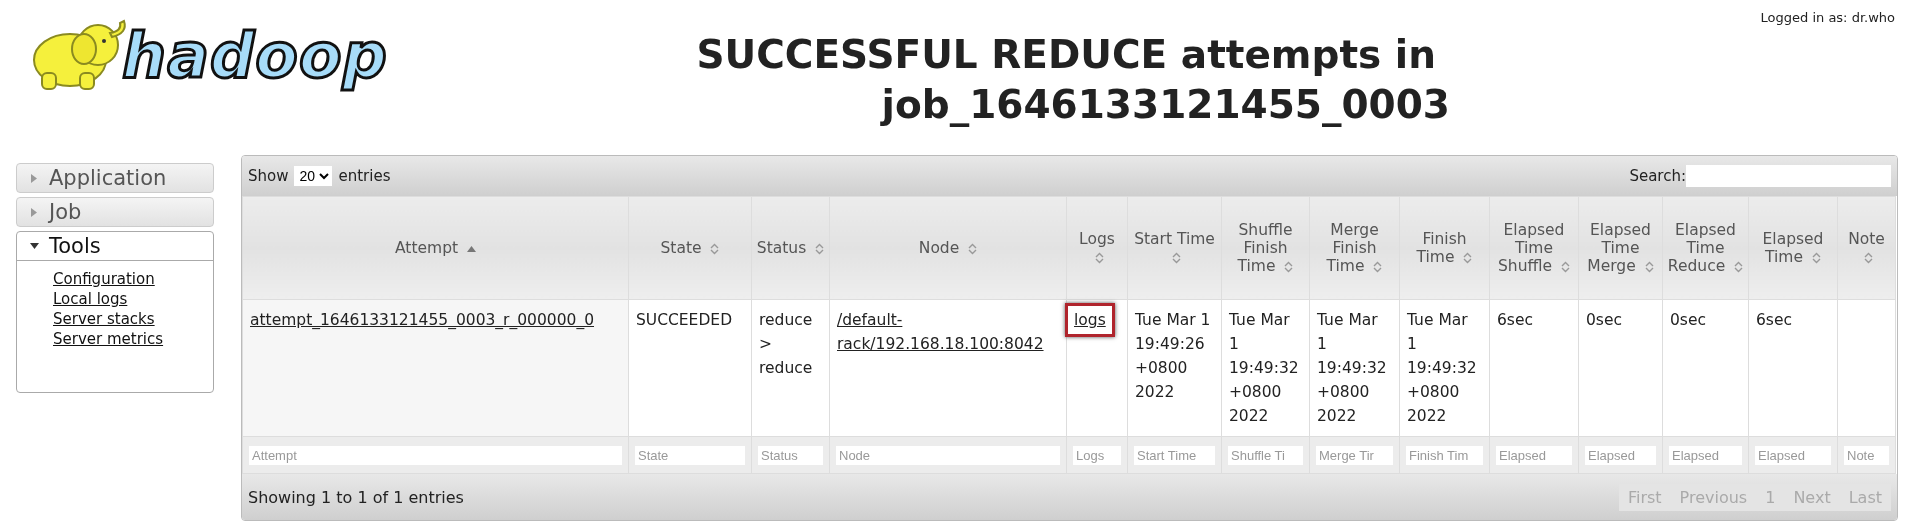 The image size is (1907, 529). What do you see at coordinates (422, 320) in the screenshot?
I see `table-link: attempt_1646133121455_0003_r_000000_0` at bounding box center [422, 320].